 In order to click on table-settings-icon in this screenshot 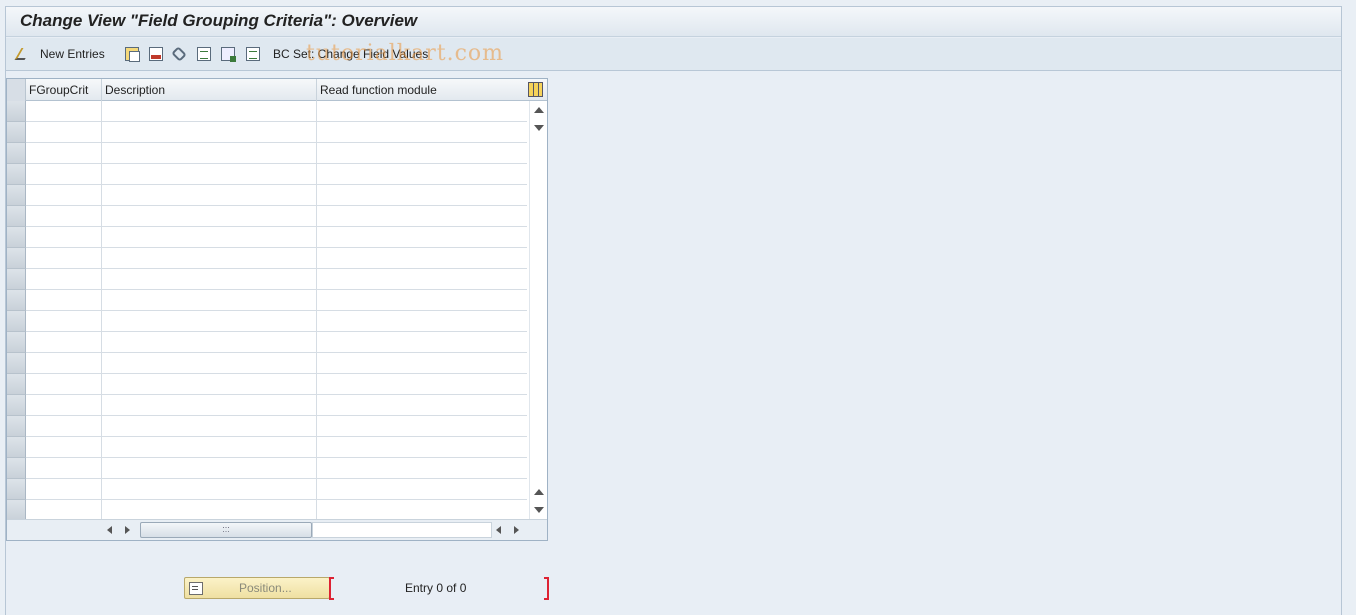, I will do `click(535, 89)`.